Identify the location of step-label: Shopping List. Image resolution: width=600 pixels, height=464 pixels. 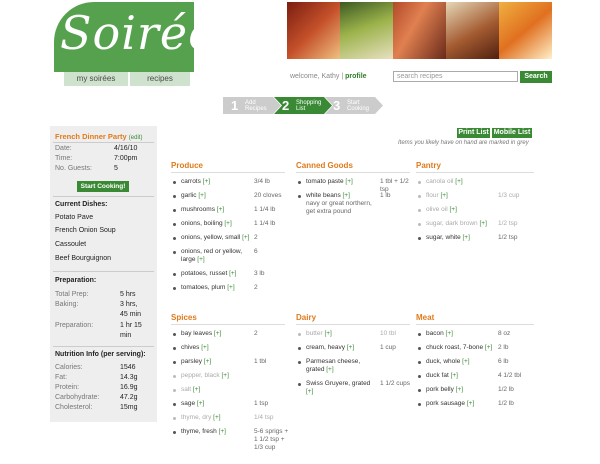
(309, 106).